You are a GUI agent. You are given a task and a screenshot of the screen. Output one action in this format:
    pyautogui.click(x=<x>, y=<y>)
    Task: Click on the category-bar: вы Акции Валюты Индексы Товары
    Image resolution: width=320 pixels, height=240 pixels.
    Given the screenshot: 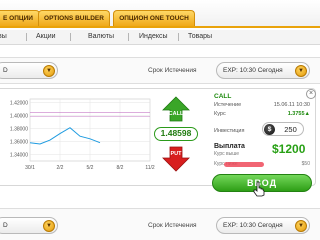 What is the action you would take?
    pyautogui.click(x=160, y=37)
    